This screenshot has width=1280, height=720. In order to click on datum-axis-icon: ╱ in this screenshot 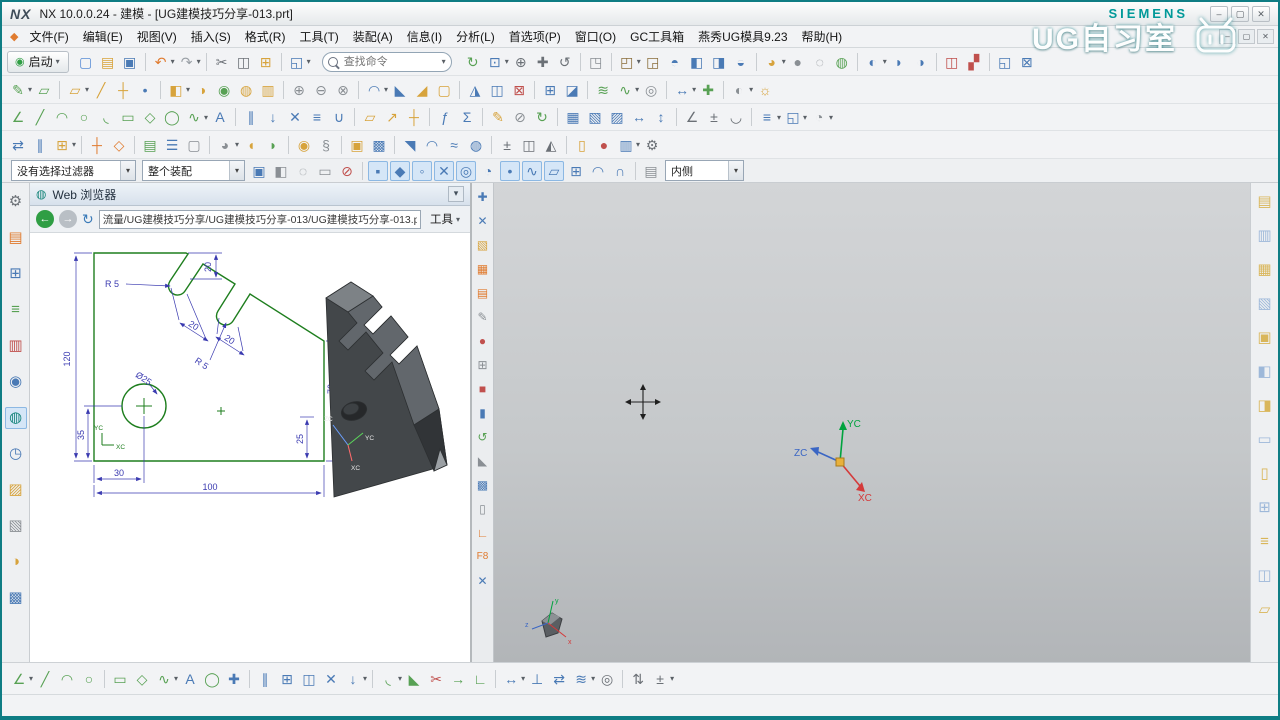, I will do `click(101, 90)`.